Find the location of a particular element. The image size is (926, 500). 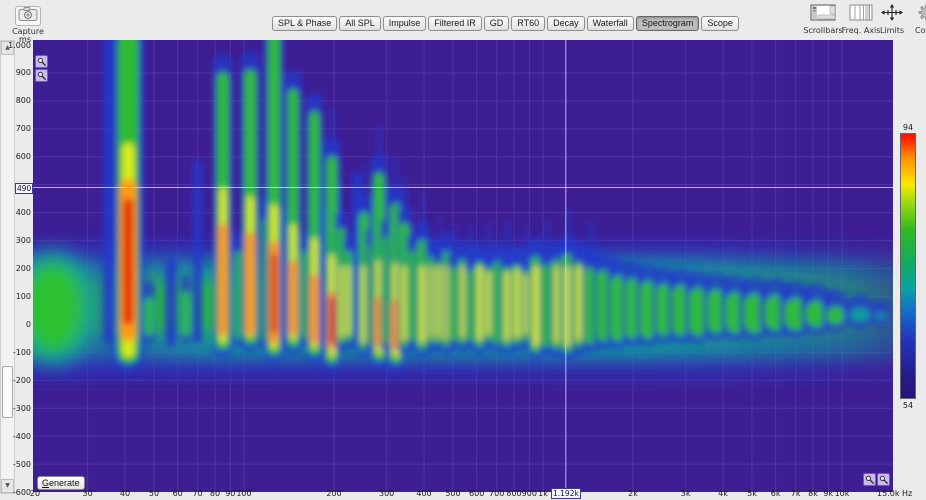

time-axis-zoom-handles is located at coordinates (41, 68).